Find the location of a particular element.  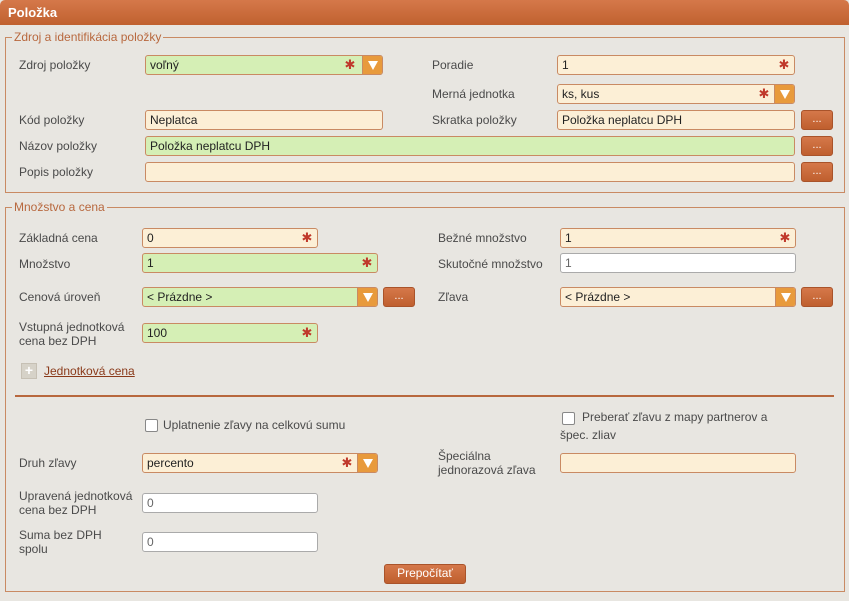

upravena-input: 0 is located at coordinates (230, 503).